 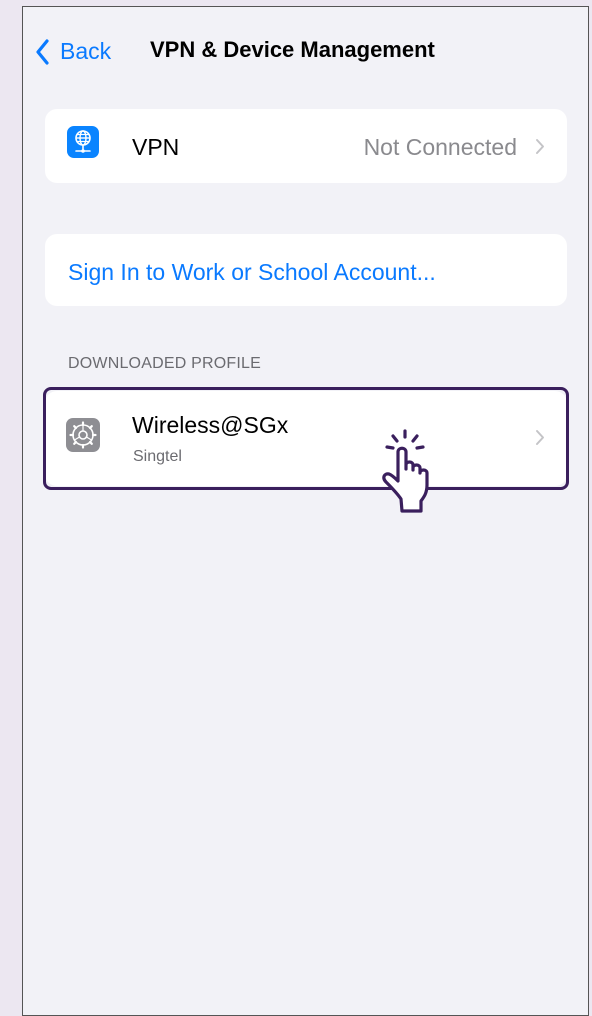 I want to click on profile-name: Wireless@SGx, so click(x=210, y=425).